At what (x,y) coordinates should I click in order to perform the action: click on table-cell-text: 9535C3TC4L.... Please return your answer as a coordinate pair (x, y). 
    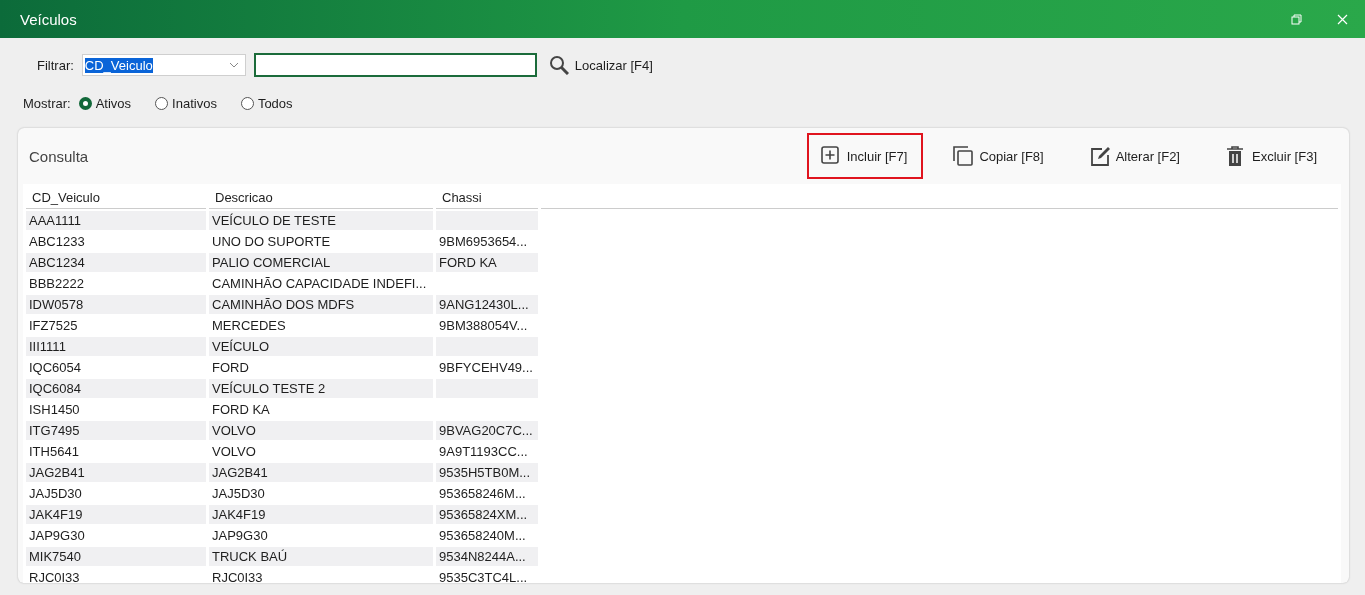
    Looking at the image, I should click on (483, 576).